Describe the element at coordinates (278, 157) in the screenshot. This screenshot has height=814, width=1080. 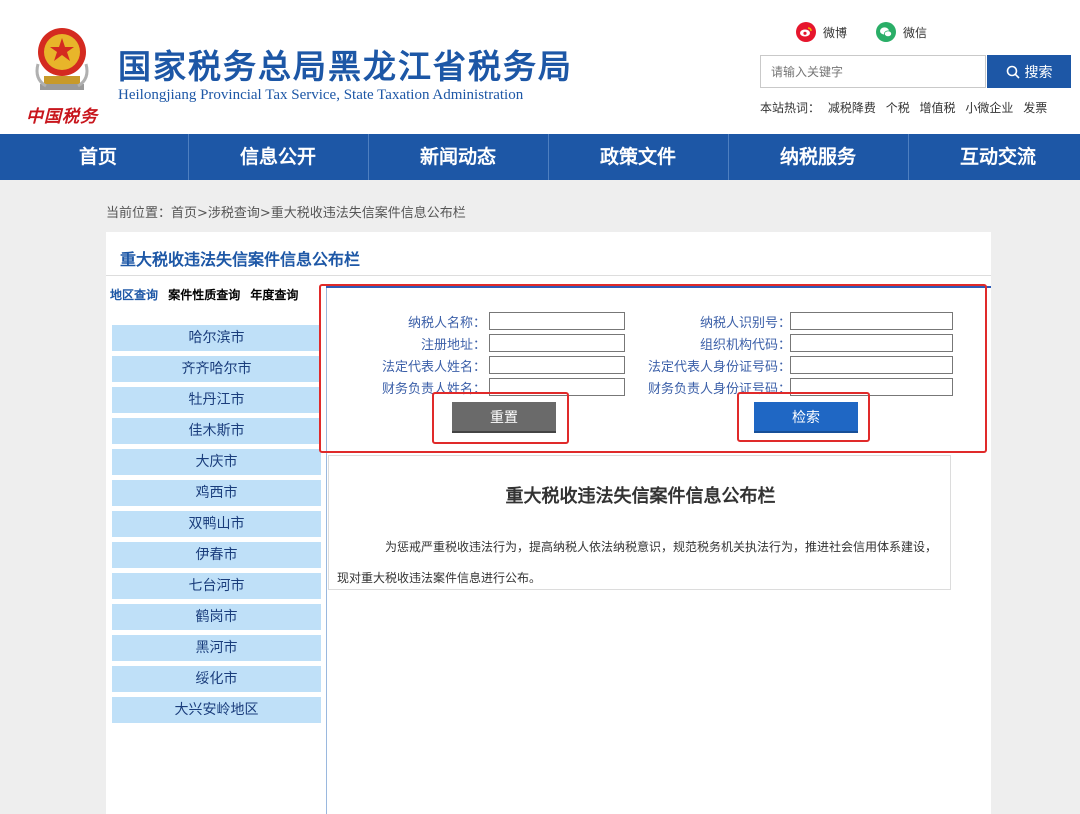
I see `nav-item-info-disclosure: 信息公开` at that location.